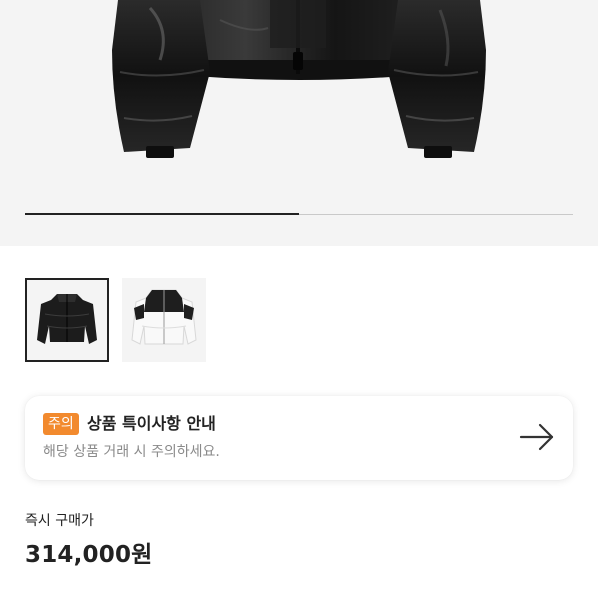 The width and height of the screenshot is (598, 598). I want to click on gallery-progress-track, so click(299, 214).